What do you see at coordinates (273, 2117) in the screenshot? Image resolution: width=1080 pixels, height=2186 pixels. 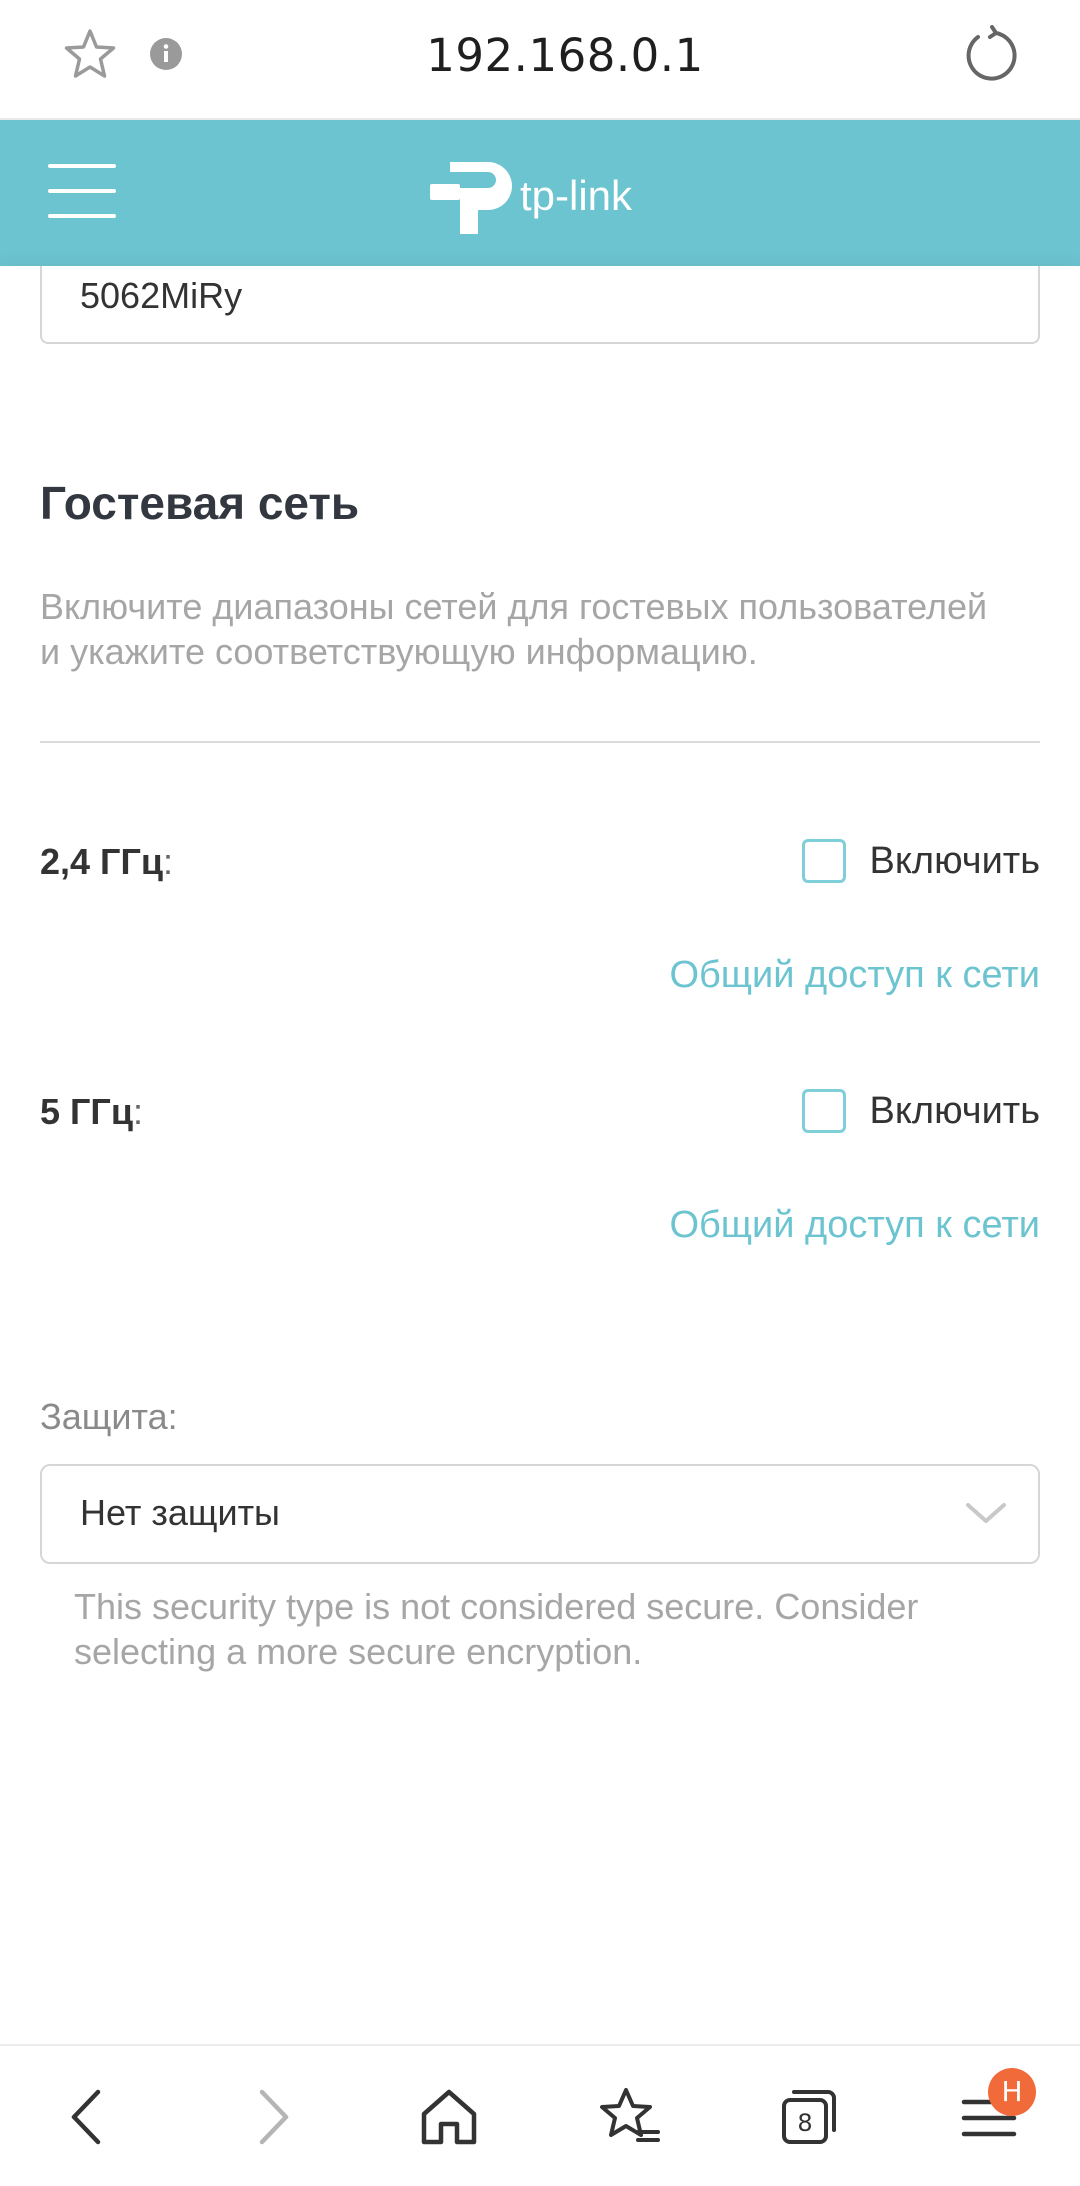 I see `forward-icon` at bounding box center [273, 2117].